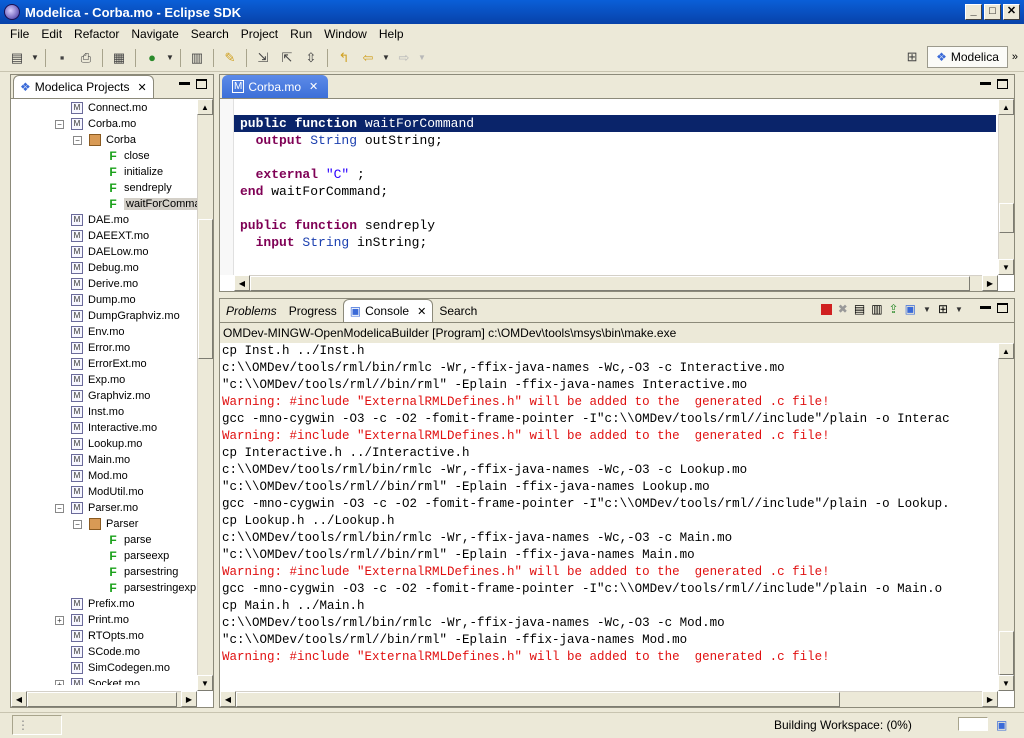 The height and width of the screenshot is (738, 1024). What do you see at coordinates (154, 34) in the screenshot?
I see `menu-navigate: Navigate` at bounding box center [154, 34].